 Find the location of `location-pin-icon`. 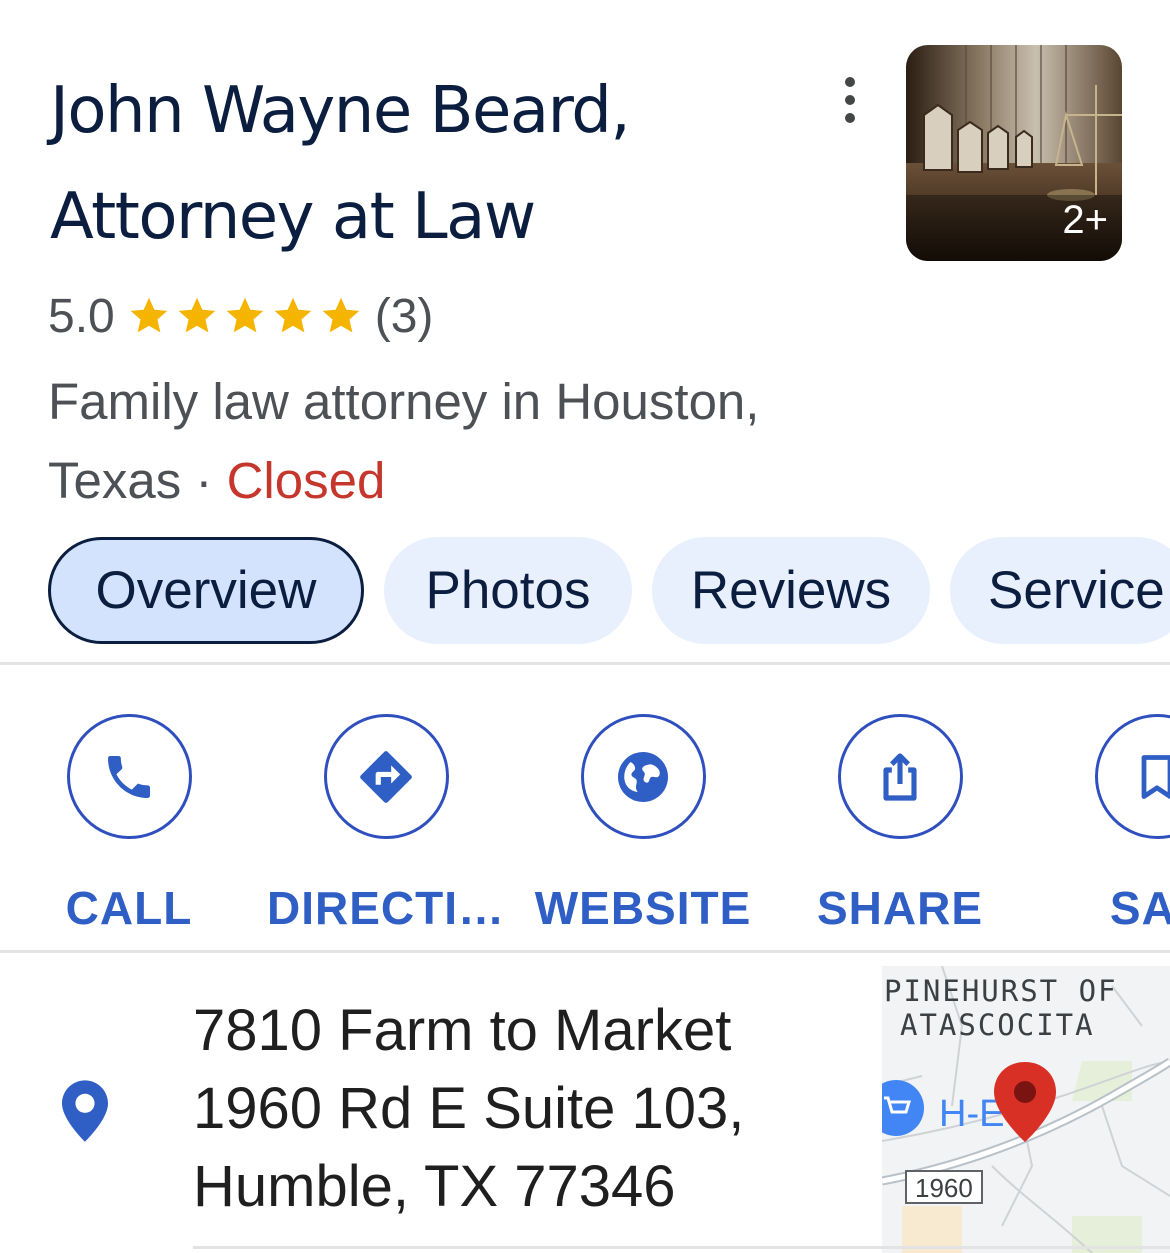

location-pin-icon is located at coordinates (85, 1111).